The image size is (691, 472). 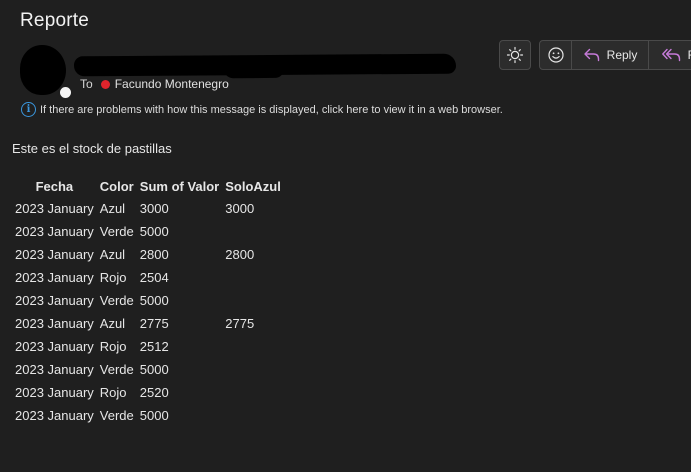 I want to click on smiley-icon, so click(x=555, y=55).